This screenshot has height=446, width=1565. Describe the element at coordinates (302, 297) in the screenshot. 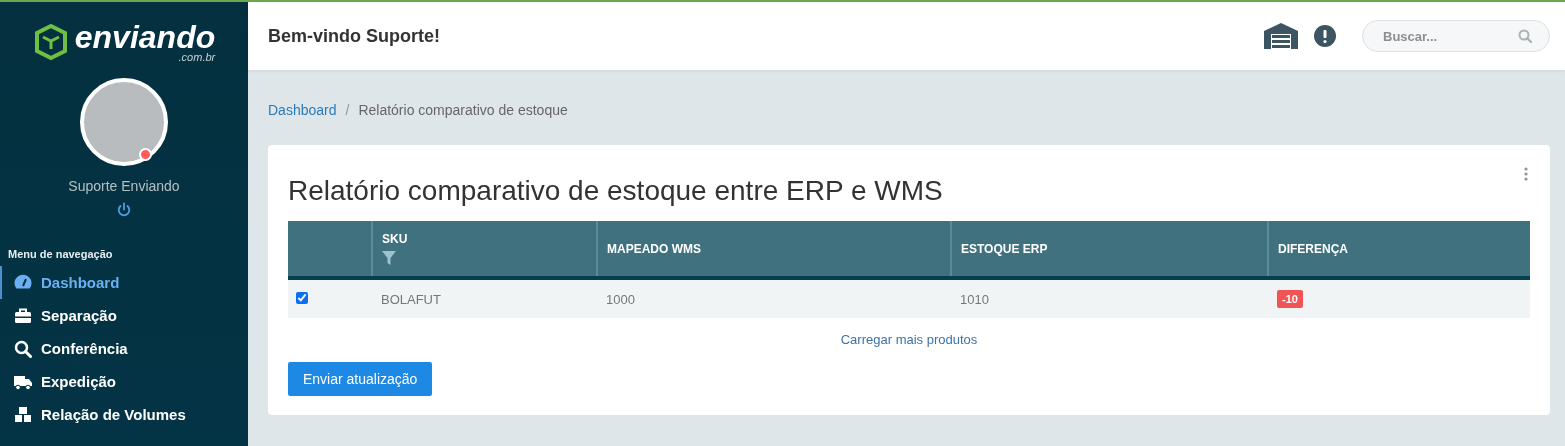

I see `row-checkbox` at that location.